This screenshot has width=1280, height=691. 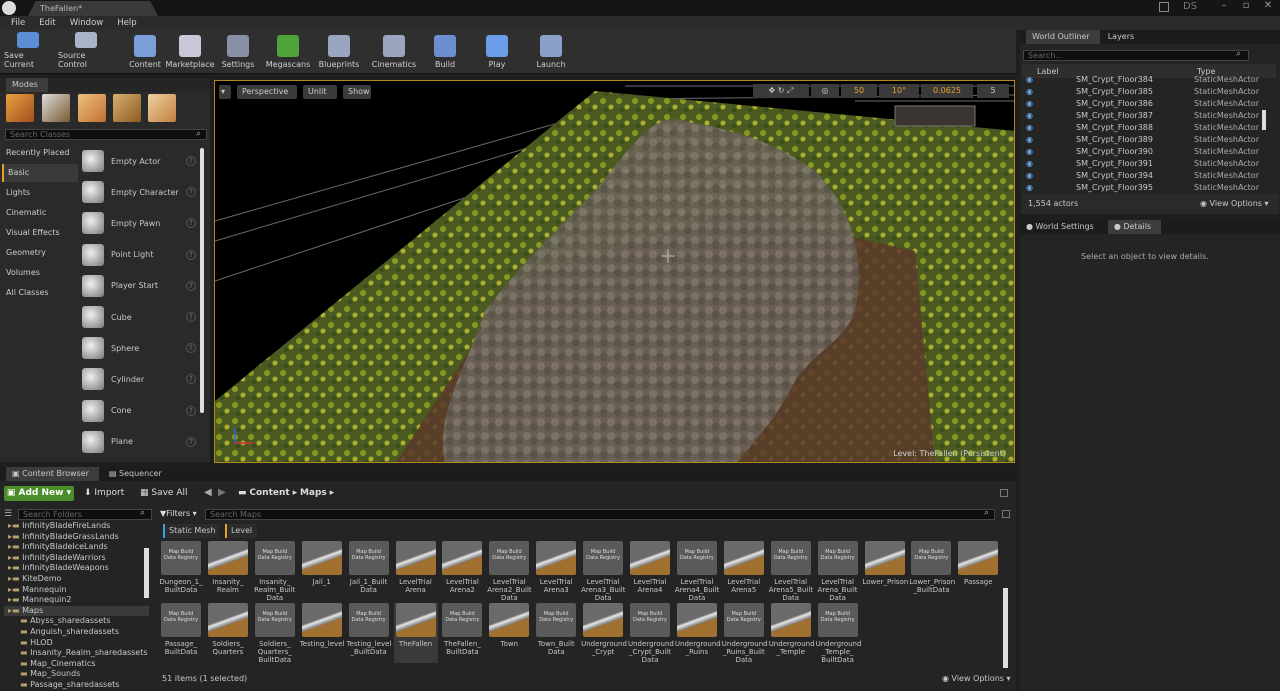 What do you see at coordinates (40, 213) in the screenshot?
I see `category-cinematic: Cinematic` at bounding box center [40, 213].